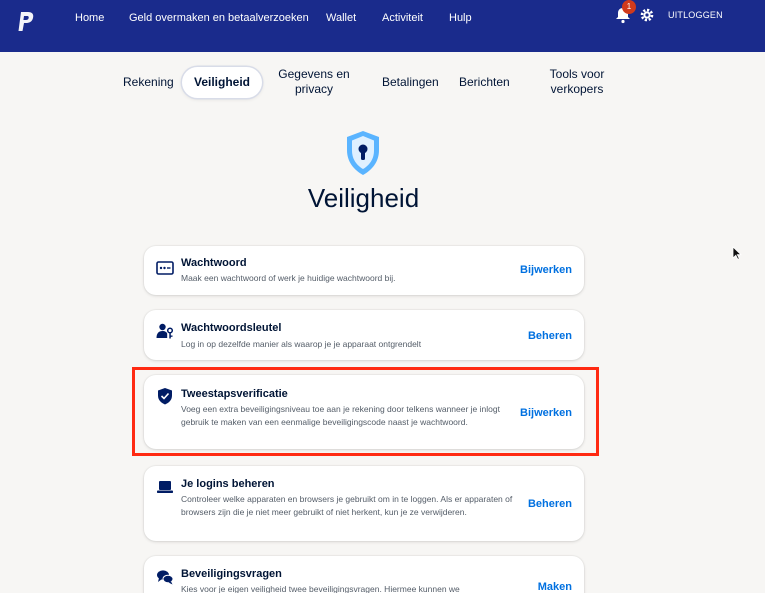 The width and height of the screenshot is (765, 593). Describe the element at coordinates (550, 504) in the screenshot. I see `manage-logins-button: Beheren` at that location.